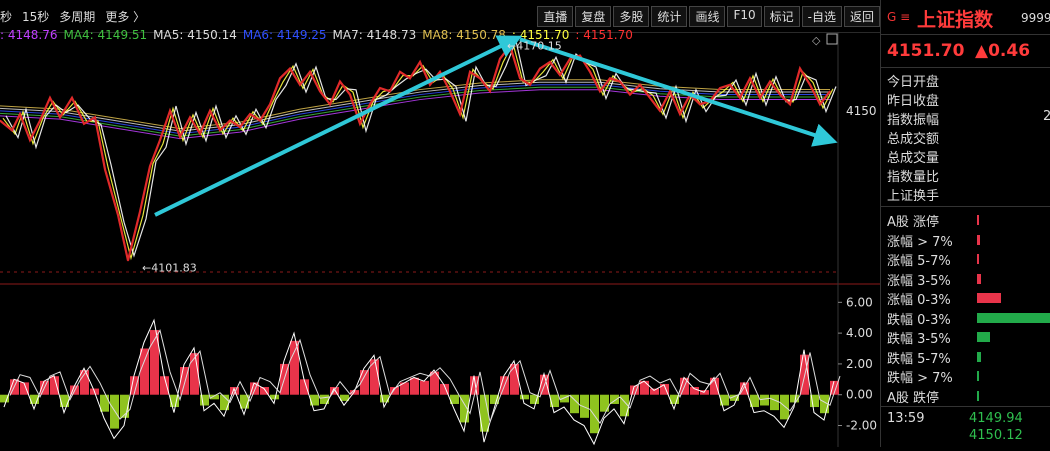 The height and width of the screenshot is (451, 1050). Describe the element at coordinates (593, 16) in the screenshot. I see `tool-button: 复盘` at that location.